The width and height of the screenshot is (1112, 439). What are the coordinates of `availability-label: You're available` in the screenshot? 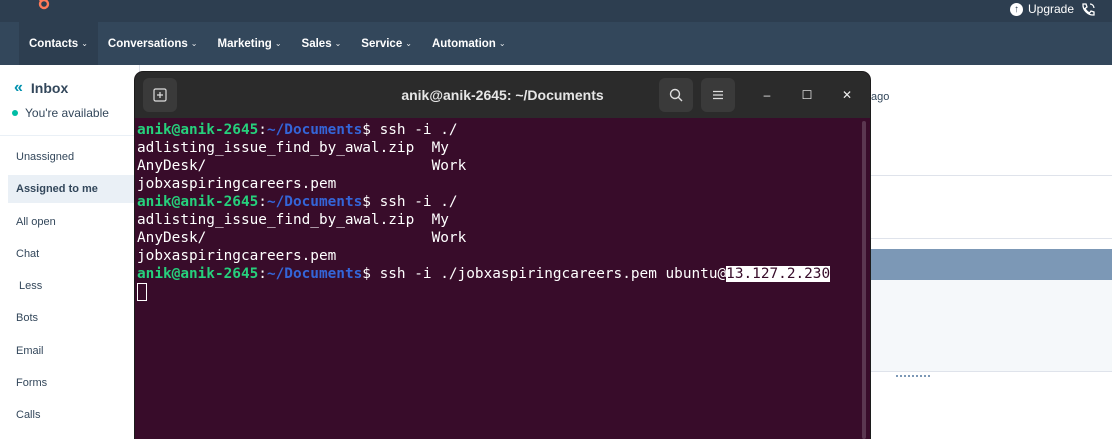 It's located at (67, 113).